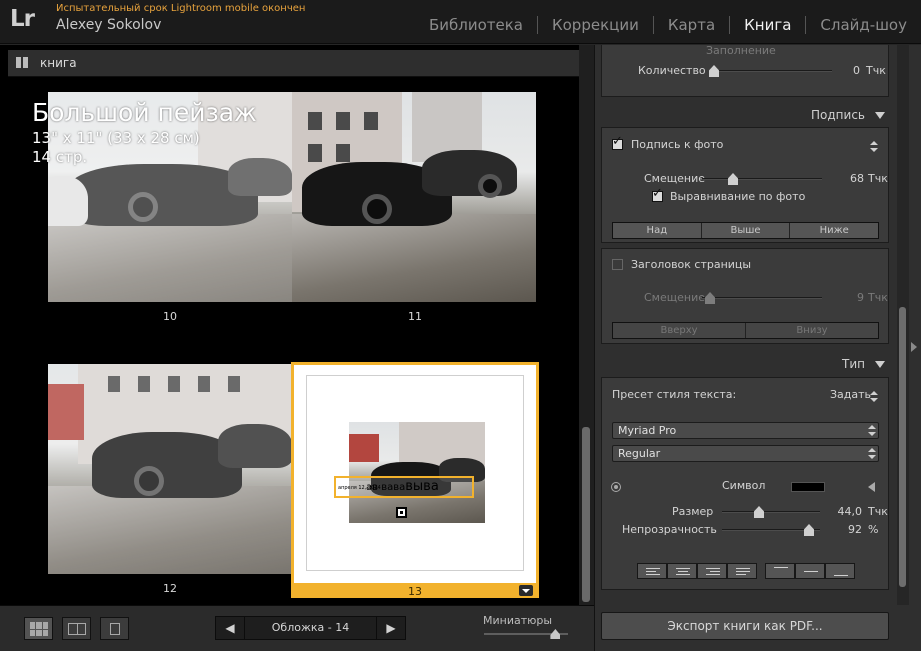 This screenshot has height=651, width=921. I want to click on page-number: 12, so click(170, 588).